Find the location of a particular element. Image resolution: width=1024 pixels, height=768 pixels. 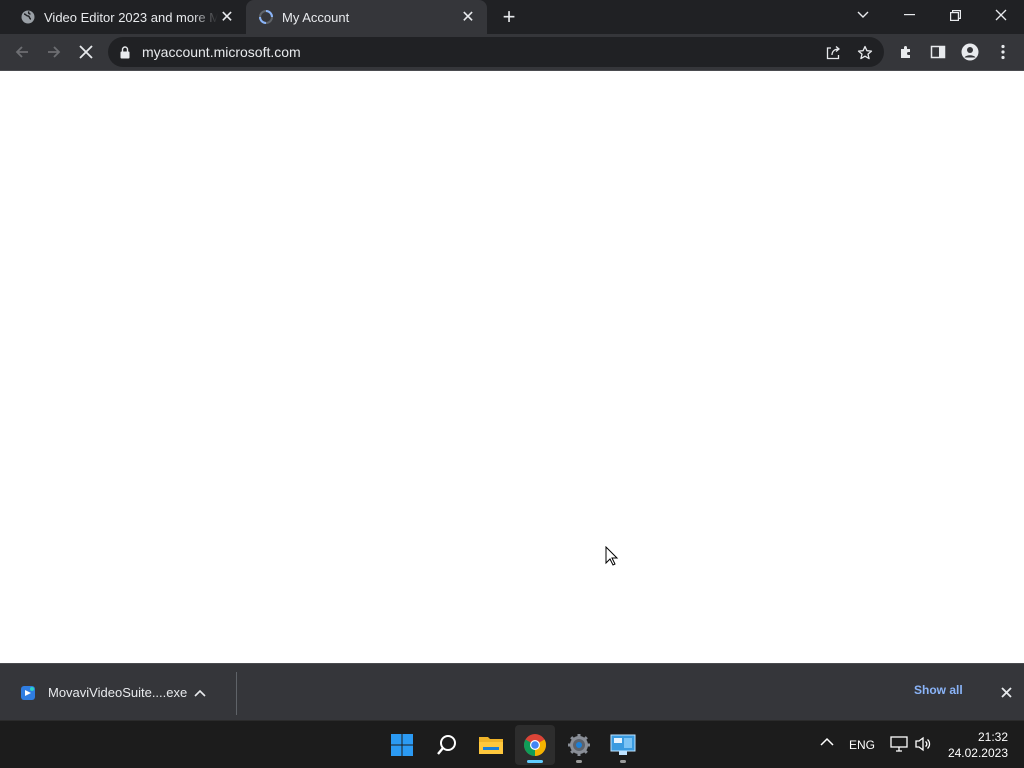

start-icon is located at coordinates (402, 745).